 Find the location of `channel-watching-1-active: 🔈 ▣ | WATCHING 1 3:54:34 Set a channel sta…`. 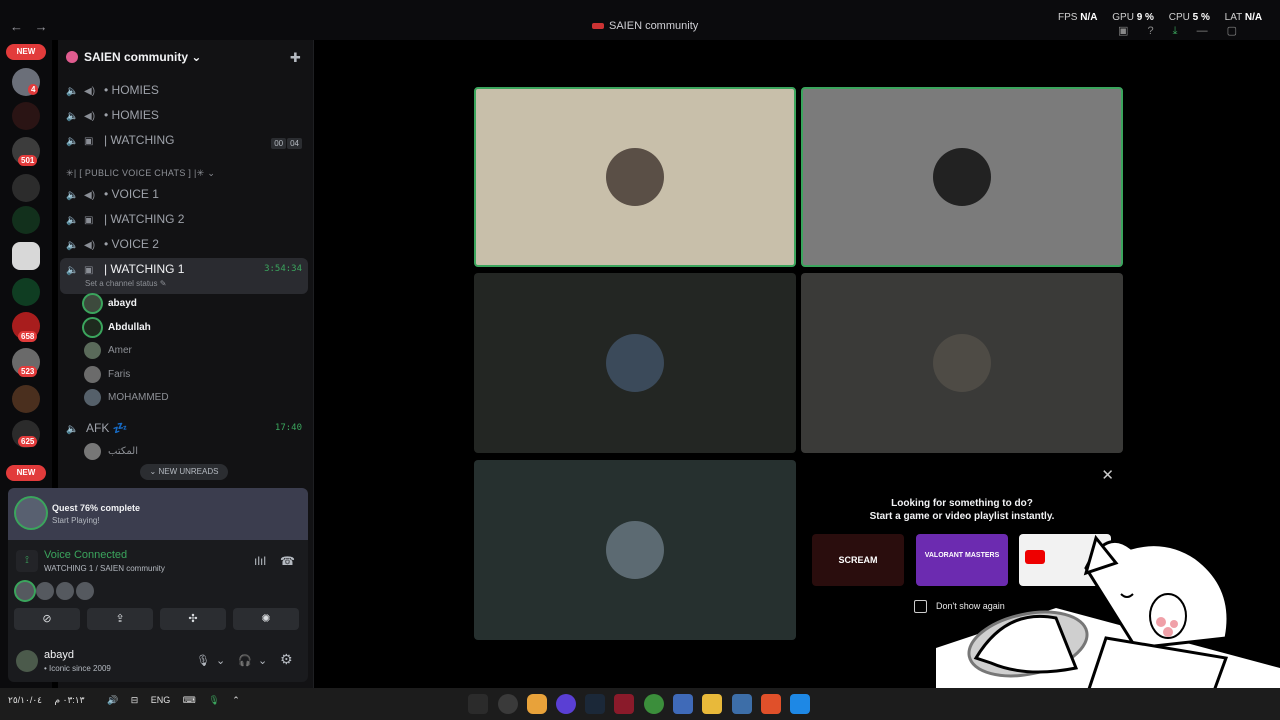

channel-watching-1-active: 🔈 ▣ | WATCHING 1 3:54:34 Set a channel sta… is located at coordinates (184, 276).